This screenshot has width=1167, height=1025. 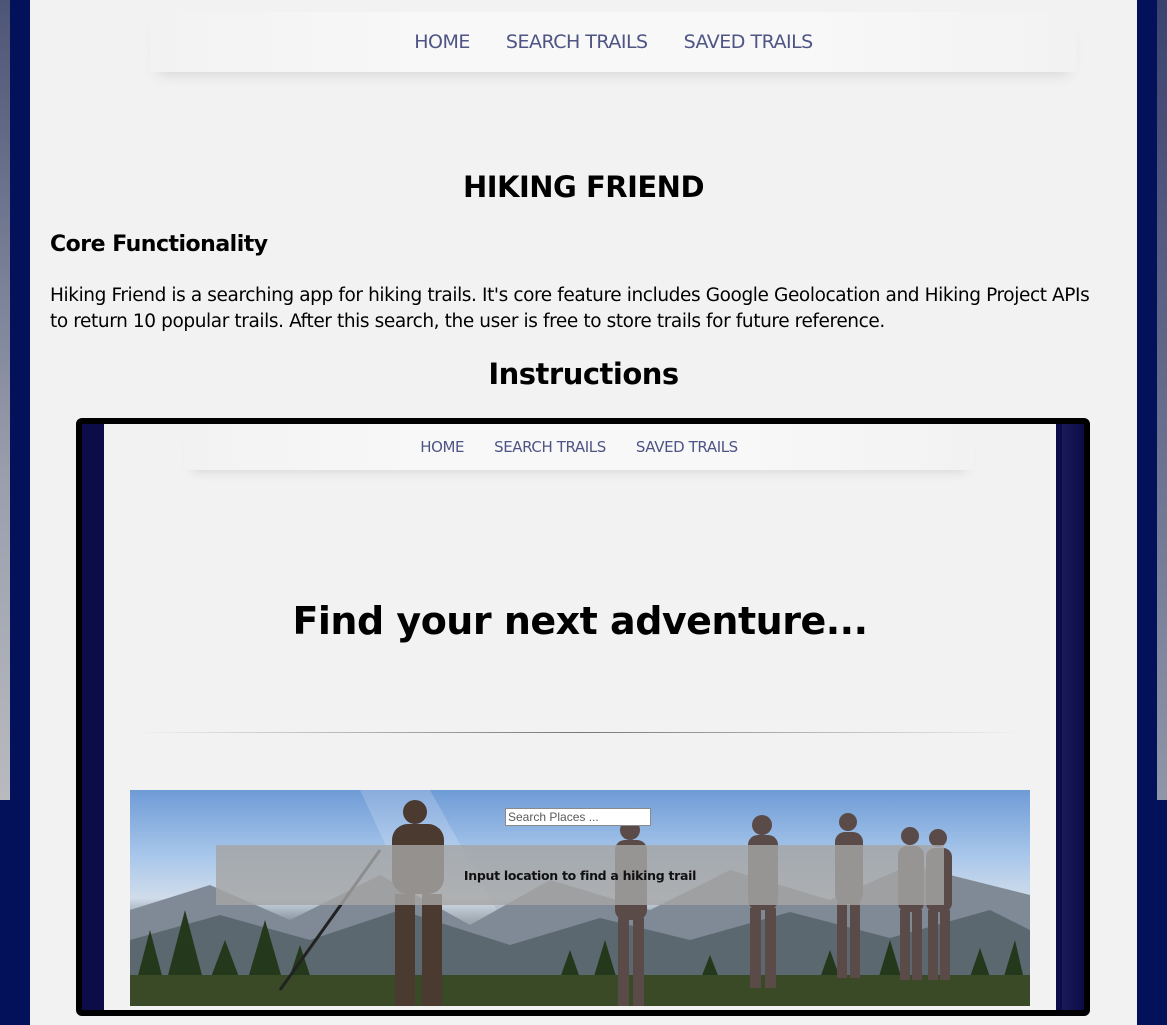 What do you see at coordinates (159, 244) in the screenshot?
I see `core-functionality-heading: Core Functionality` at bounding box center [159, 244].